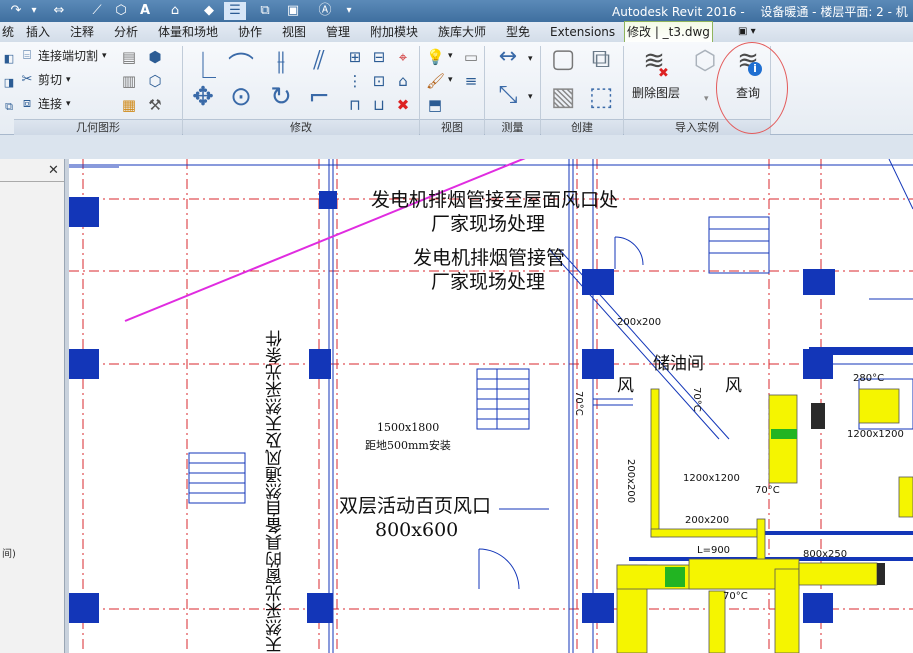  What do you see at coordinates (403, 81) in the screenshot?
I see `pin-icon: ⌂` at bounding box center [403, 81].